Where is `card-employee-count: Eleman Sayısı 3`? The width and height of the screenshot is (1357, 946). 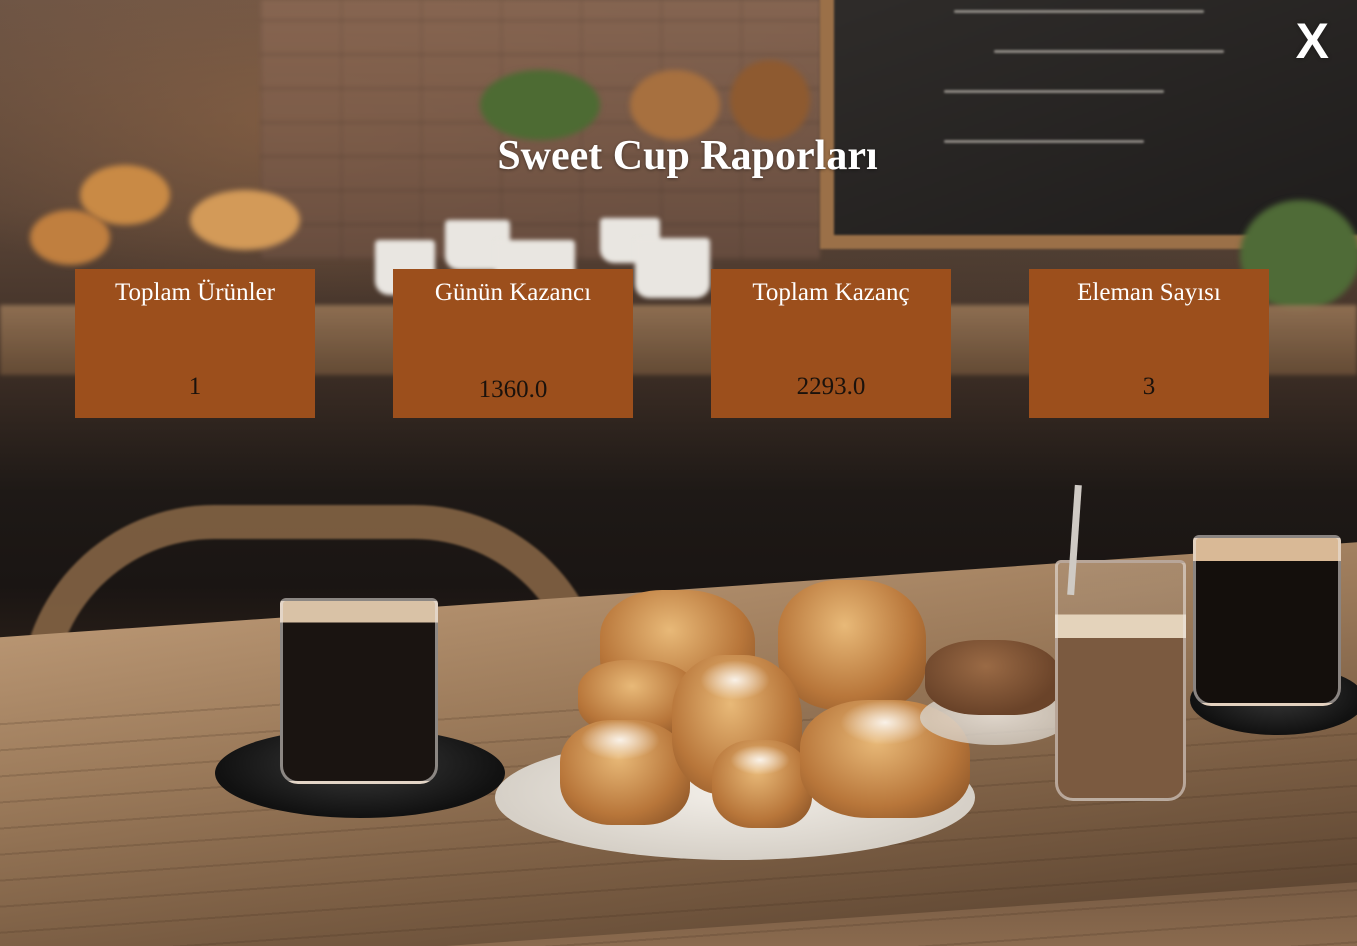
card-employee-count: Eleman Sayısı 3 is located at coordinates (1149, 343).